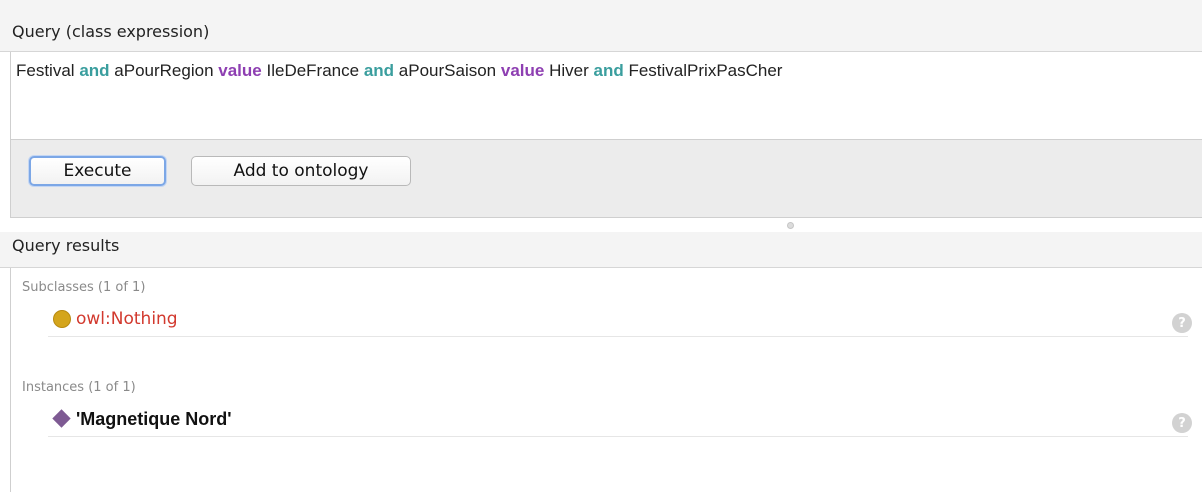  Describe the element at coordinates (79, 387) in the screenshot. I see `instances-section-label: Instances (1 of 1)` at that location.